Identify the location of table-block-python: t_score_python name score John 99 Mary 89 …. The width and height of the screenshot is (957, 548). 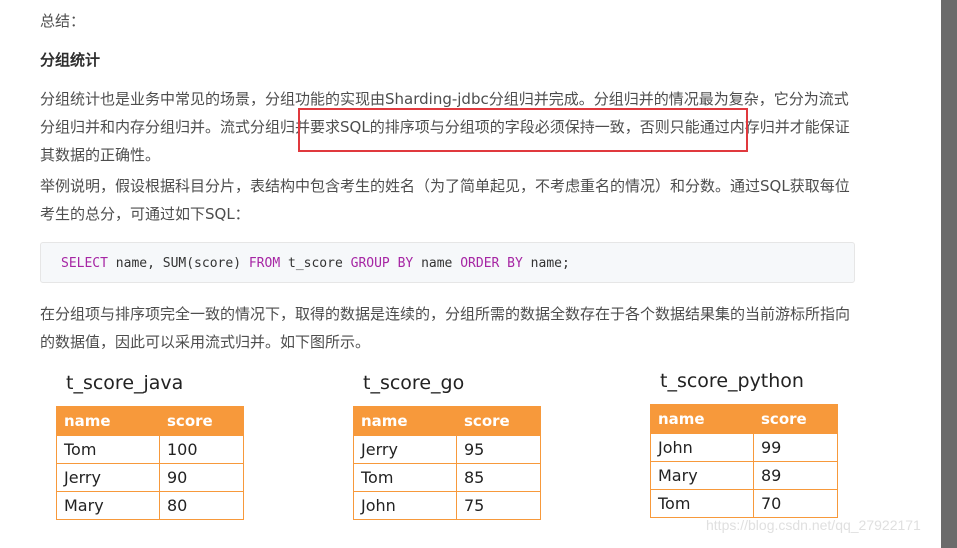
(744, 444).